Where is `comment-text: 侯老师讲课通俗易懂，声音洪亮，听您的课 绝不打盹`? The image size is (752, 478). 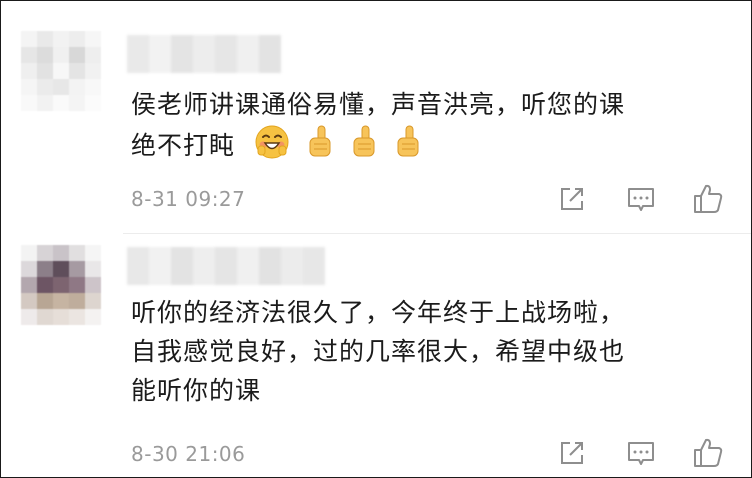 comment-text: 侯老师讲课通俗易懂，声音洪亮，听您的课 绝不打盹 is located at coordinates (431, 125).